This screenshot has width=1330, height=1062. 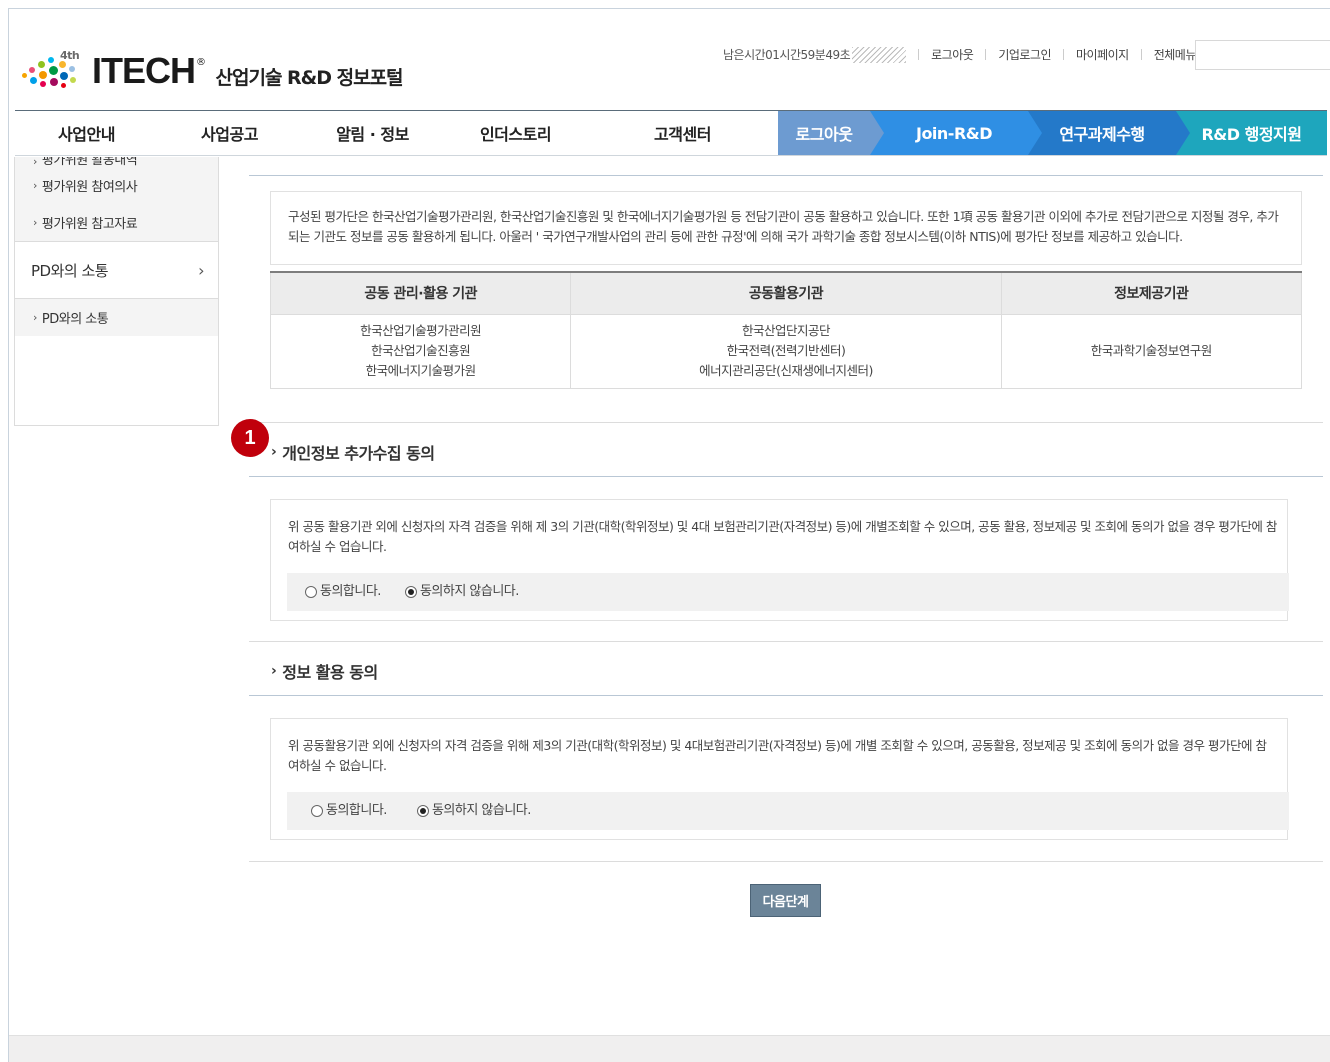 I want to click on nav-business-info: 사업안내, so click(x=86, y=133).